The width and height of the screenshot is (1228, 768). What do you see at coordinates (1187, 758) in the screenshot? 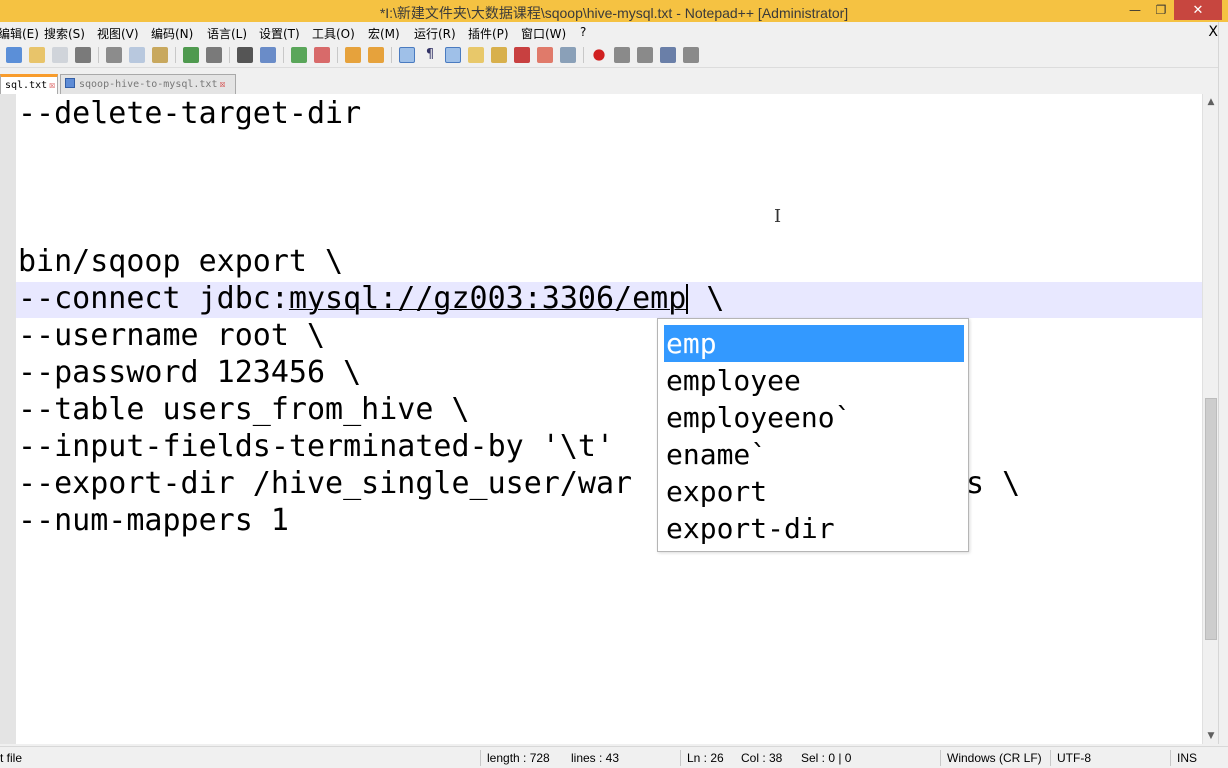
I see `status-insert-mode: INS` at bounding box center [1187, 758].